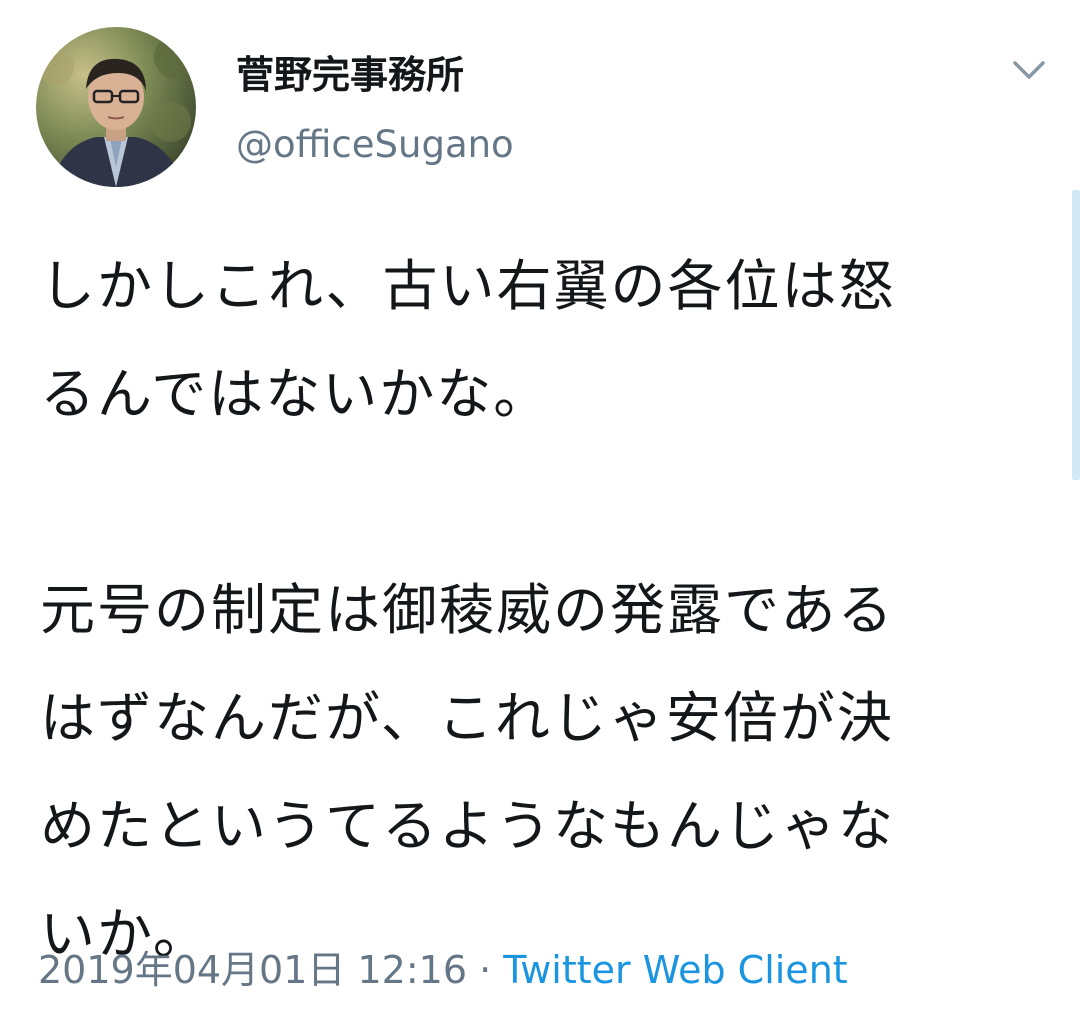 This screenshot has width=1080, height=1025. I want to click on avatar-image, so click(116, 107).